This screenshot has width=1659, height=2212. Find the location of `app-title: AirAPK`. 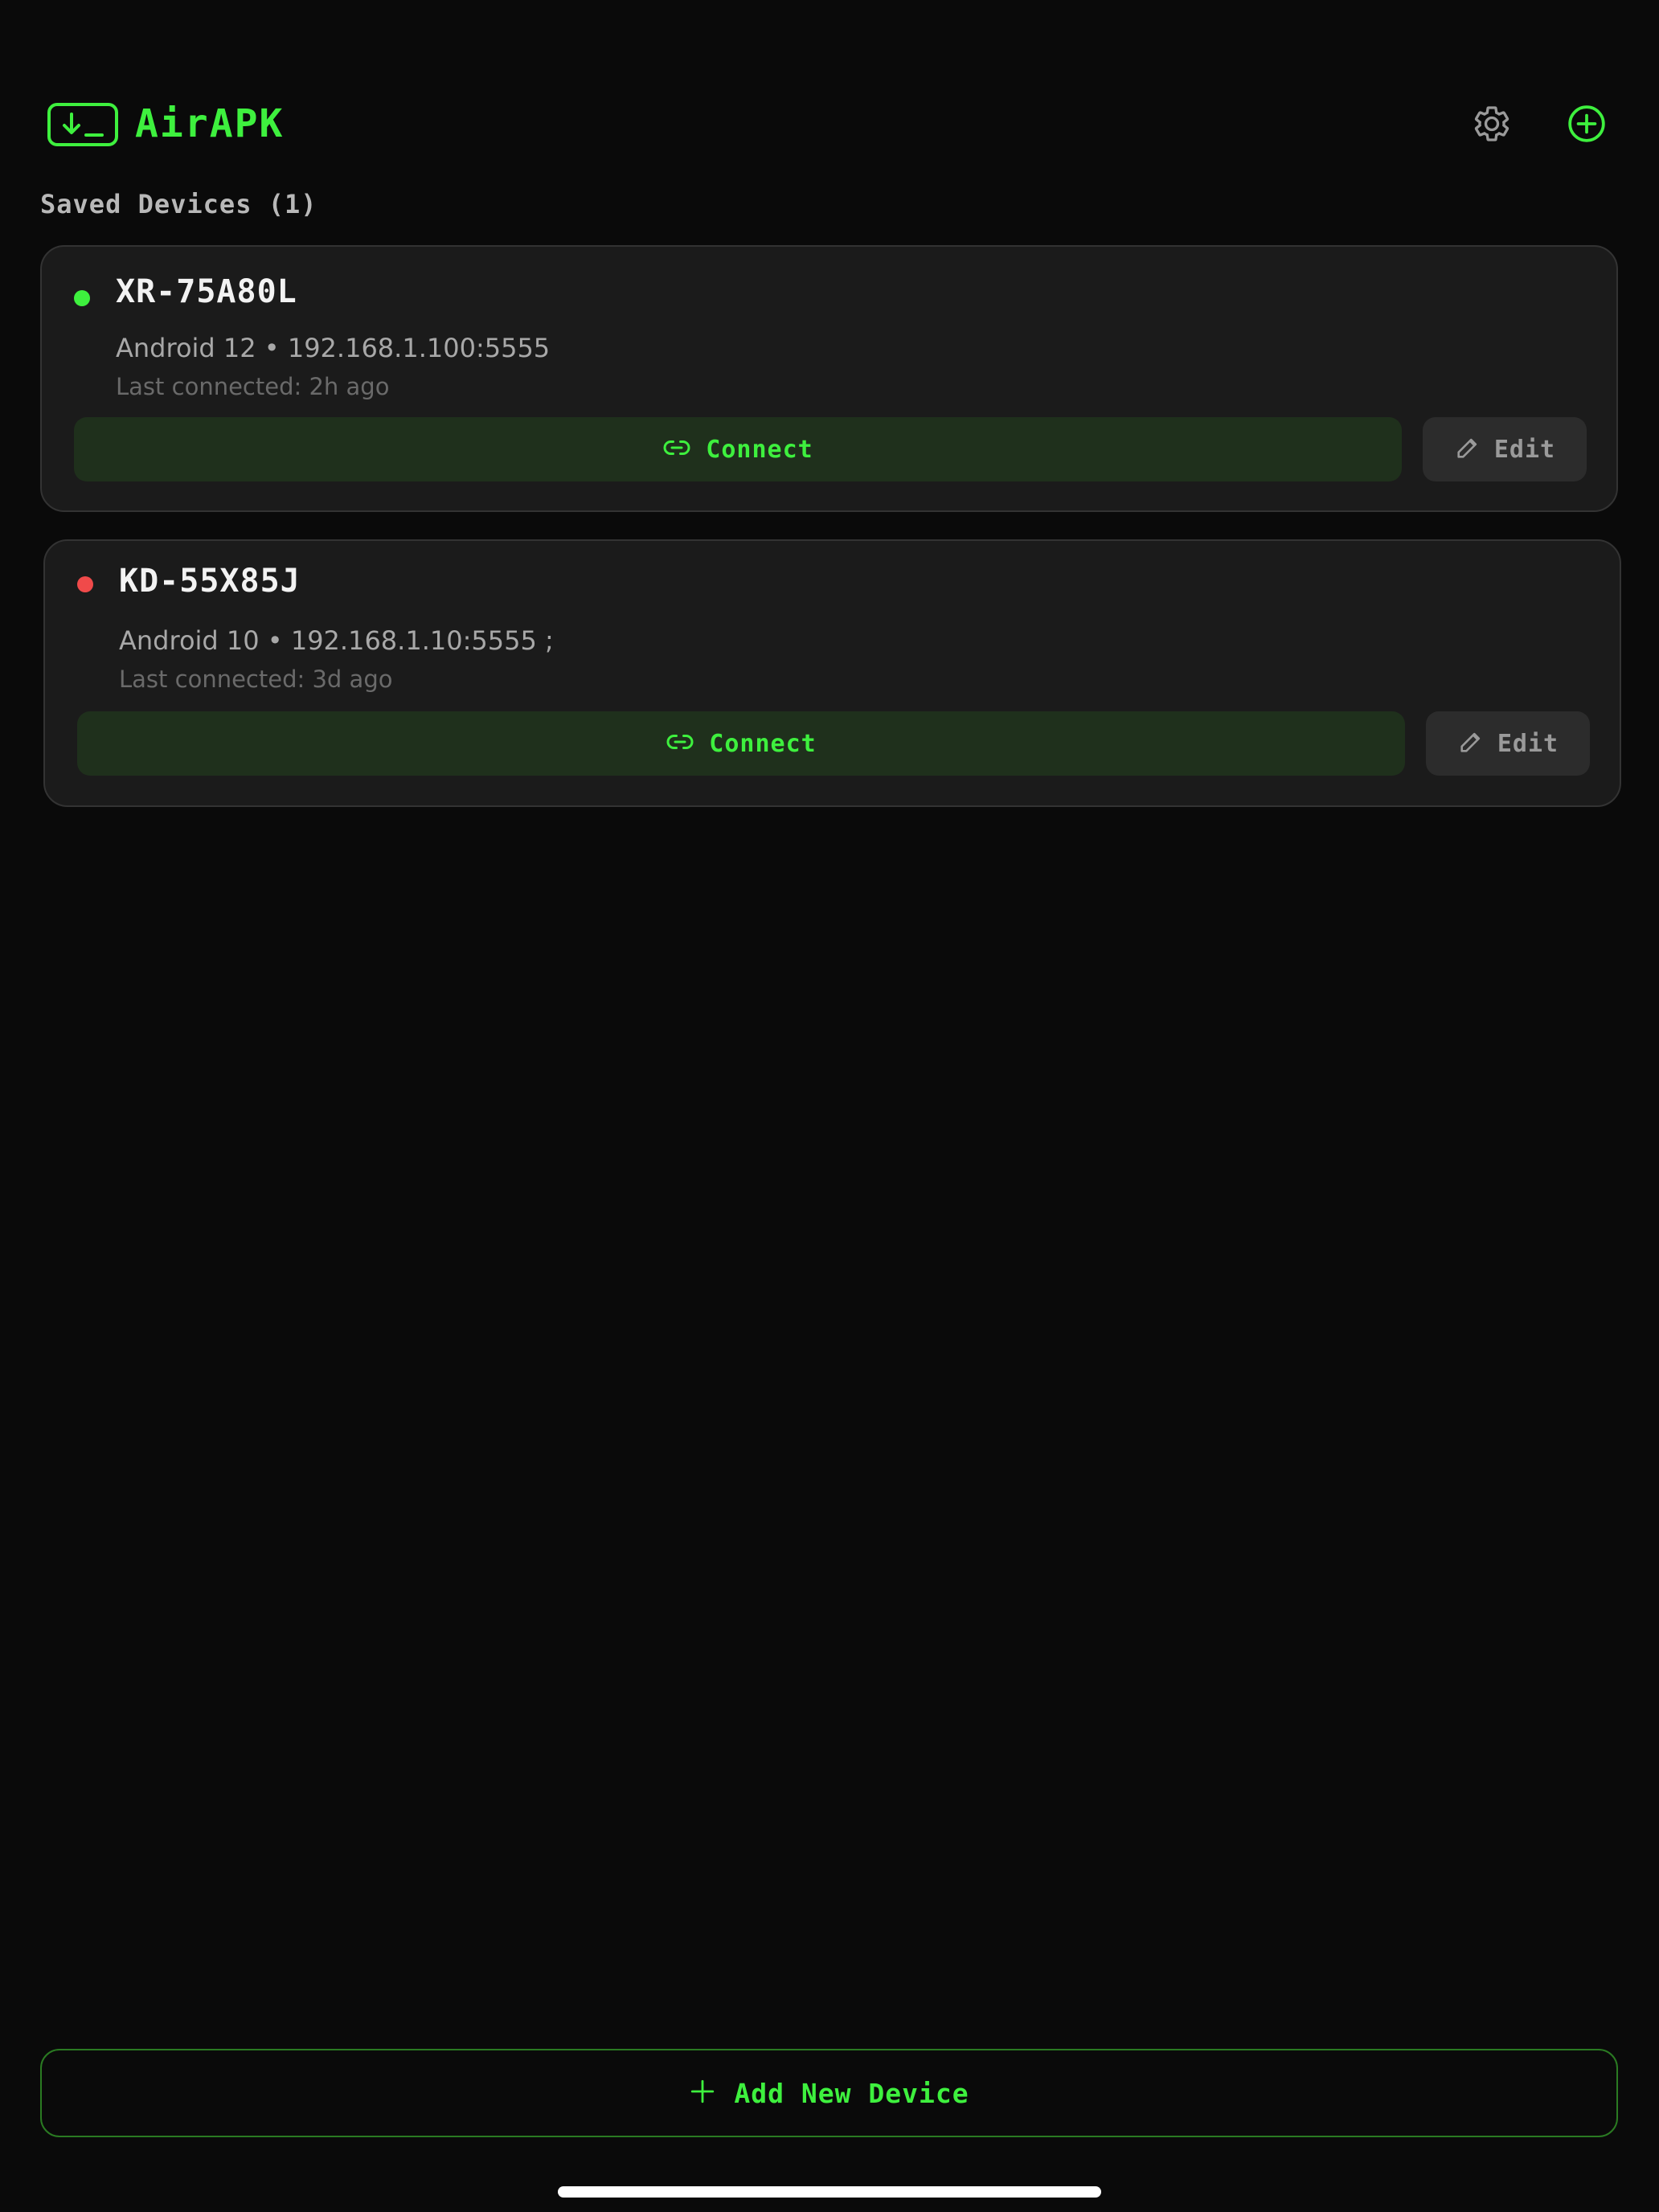

app-title: AirAPK is located at coordinates (210, 124).